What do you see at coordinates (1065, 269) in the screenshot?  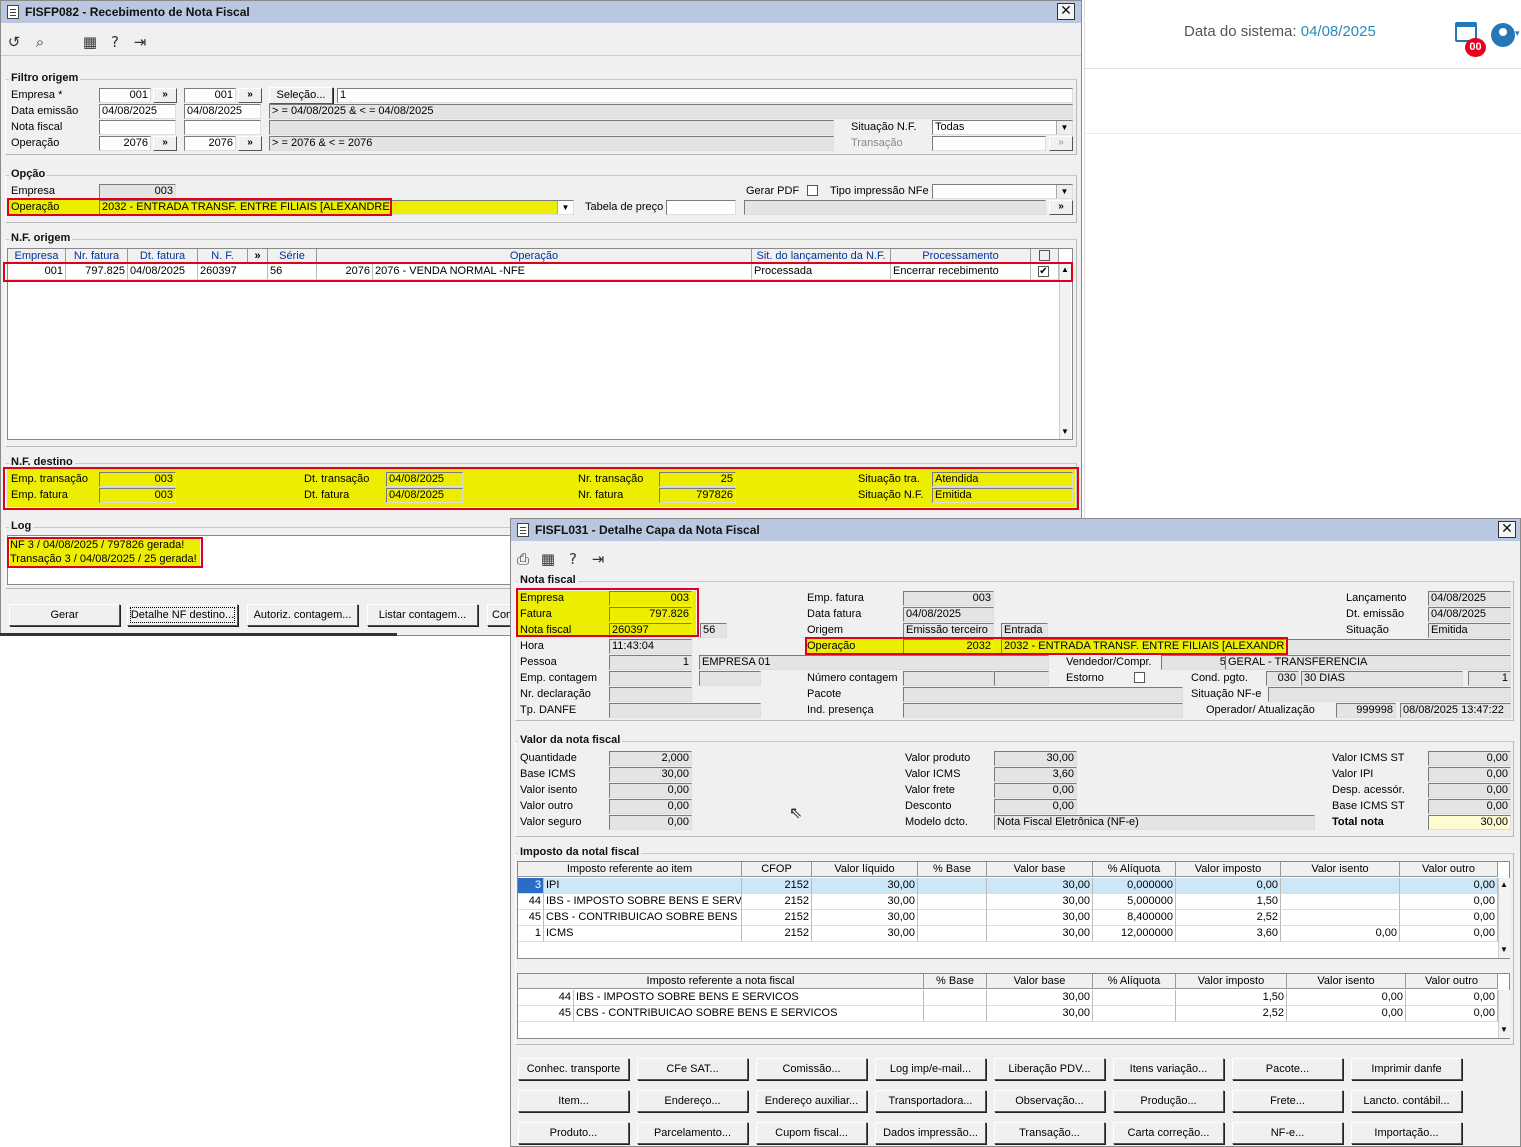 I see `scroll-up-icon: ▲` at bounding box center [1065, 269].